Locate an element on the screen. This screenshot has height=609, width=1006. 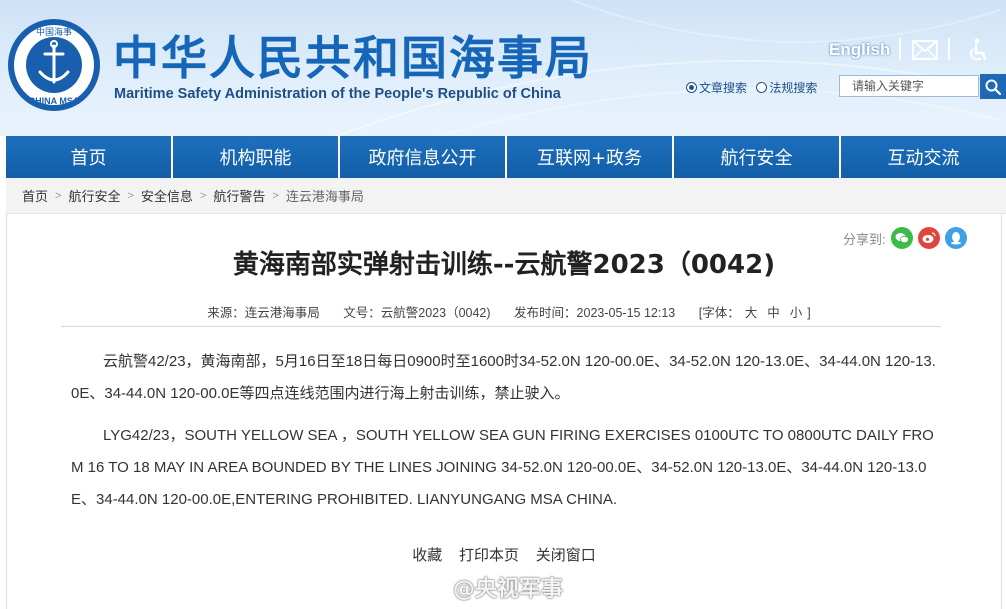
article-source: 来源：连云港海事局 is located at coordinates (263, 313).